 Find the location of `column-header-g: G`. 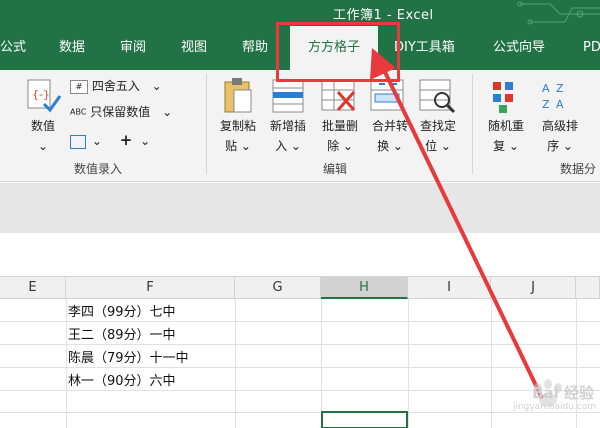

column-header-g: G is located at coordinates (278, 288).